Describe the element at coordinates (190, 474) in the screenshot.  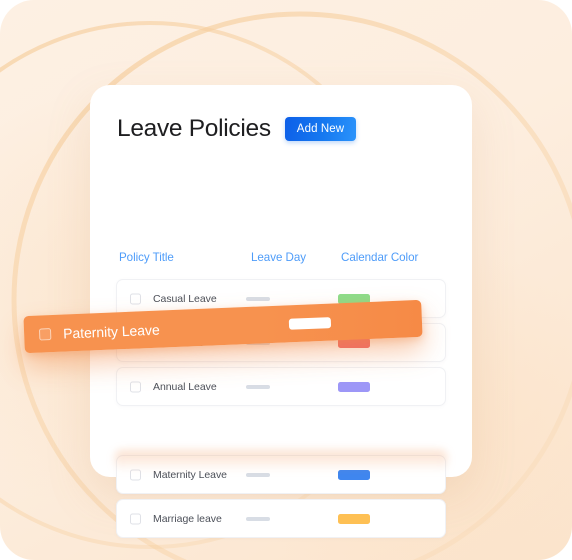
I see `policy-title-label: Maternity Leave` at that location.